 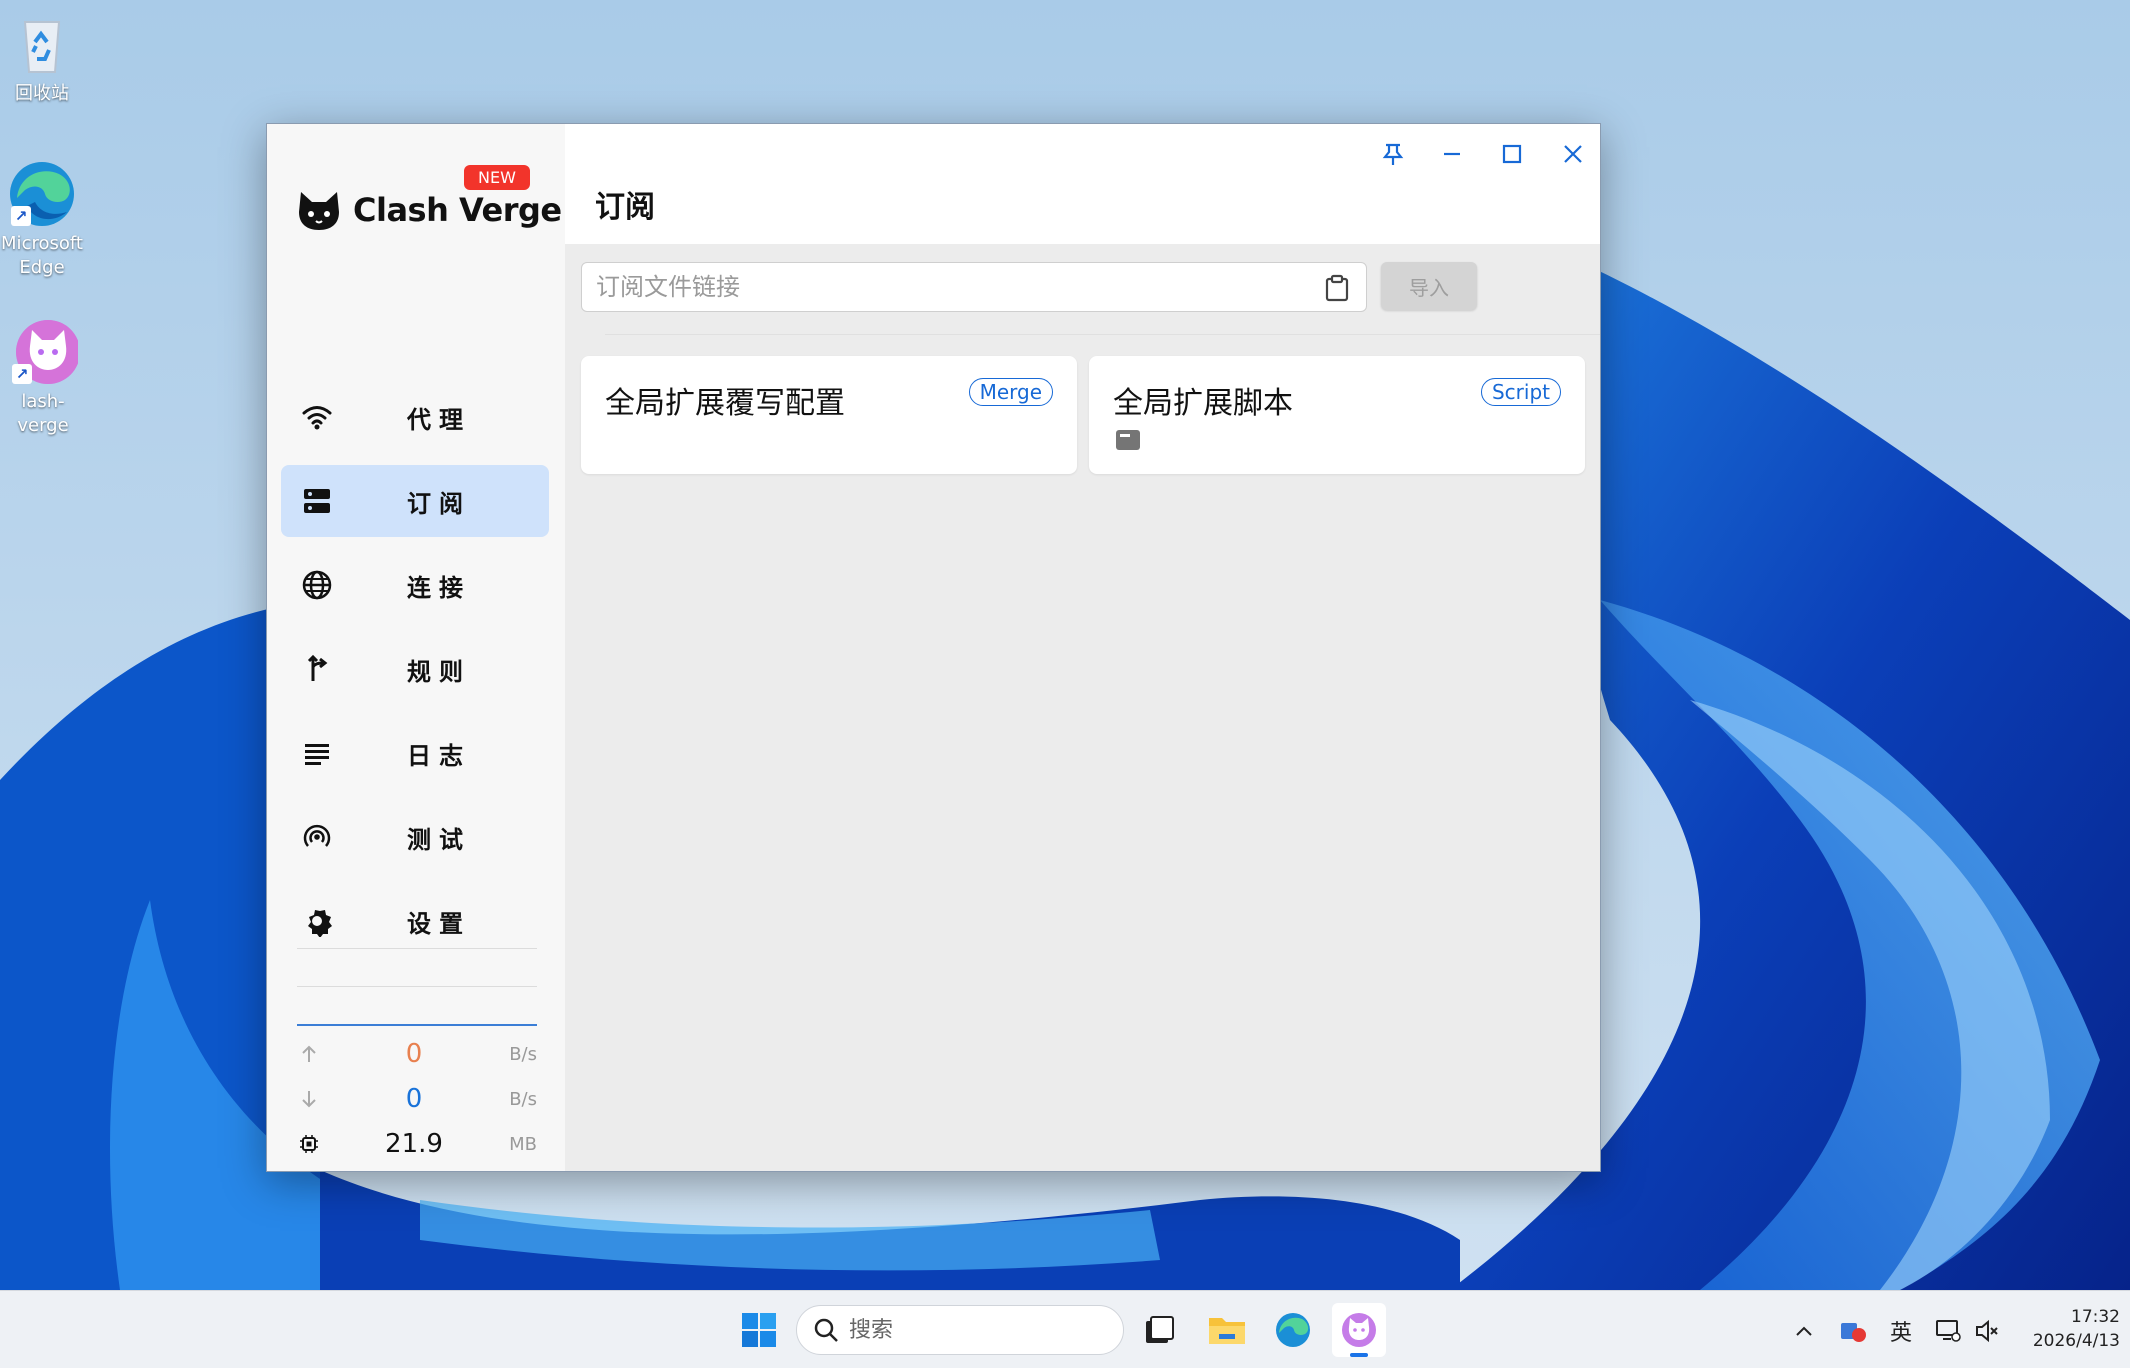 What do you see at coordinates (1102, 334) in the screenshot?
I see `content-divider` at bounding box center [1102, 334].